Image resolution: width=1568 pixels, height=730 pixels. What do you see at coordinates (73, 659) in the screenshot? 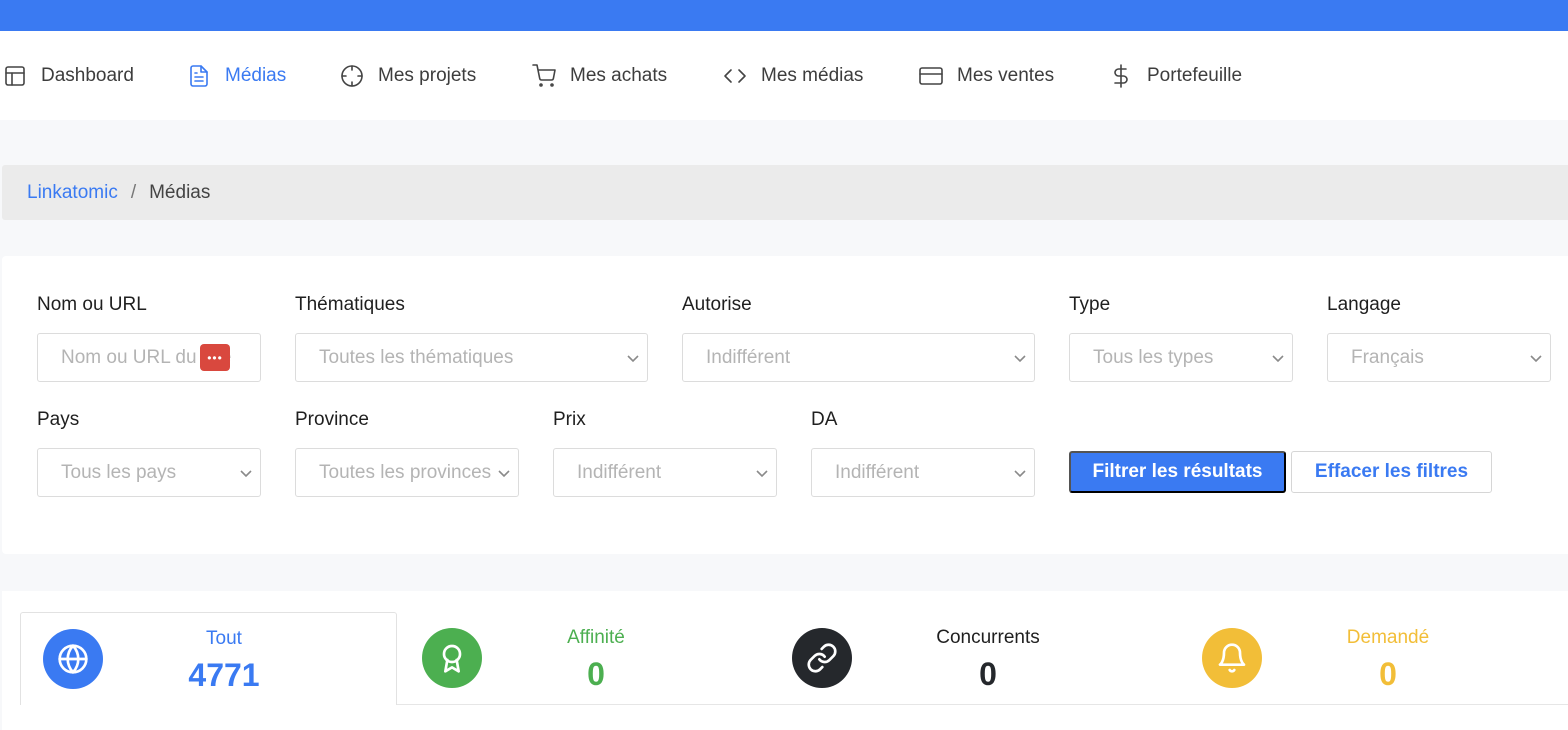
I see `globe-icon` at bounding box center [73, 659].